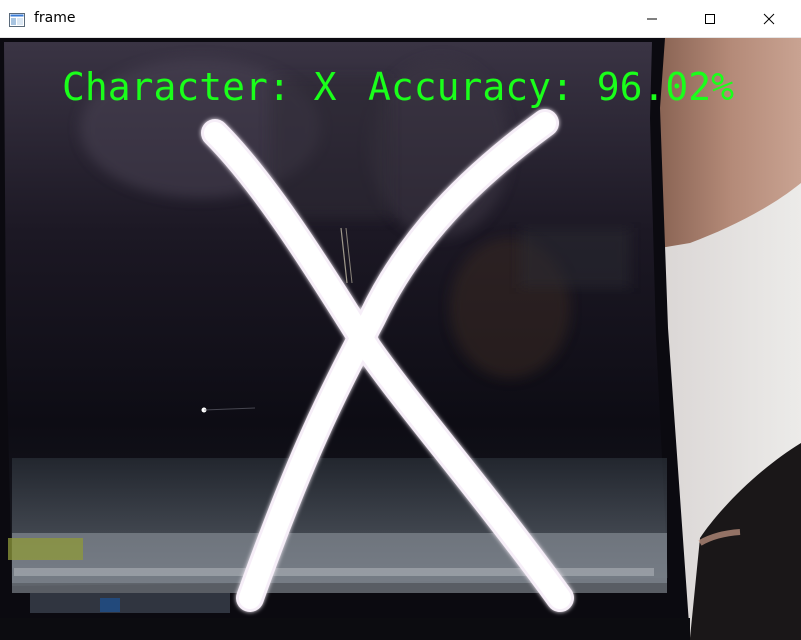  I want to click on recognized-character-label: Character: X, so click(199, 87).